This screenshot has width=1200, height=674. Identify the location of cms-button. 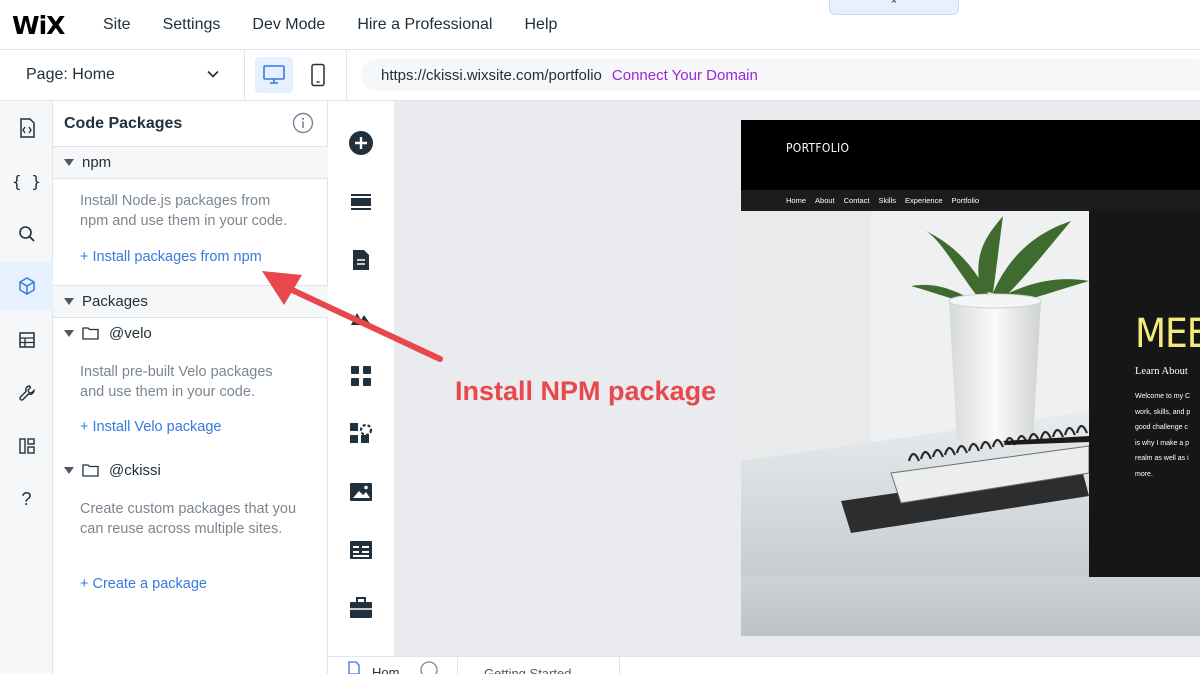
(361, 550).